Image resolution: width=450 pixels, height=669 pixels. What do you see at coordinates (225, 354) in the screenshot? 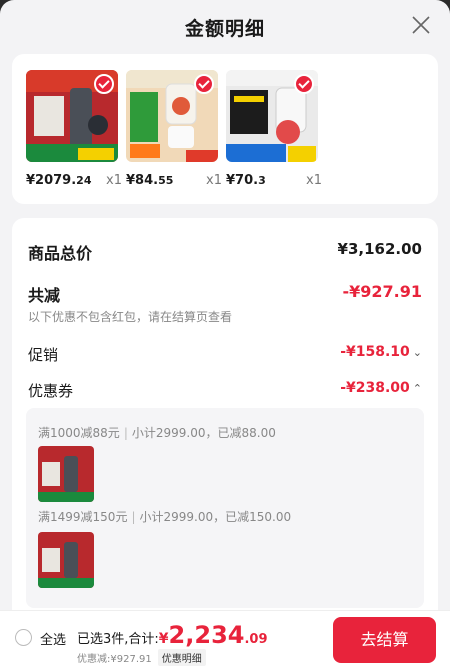
I see `promo-row: 促销 -¥158.10 ⌄` at bounding box center [225, 354].